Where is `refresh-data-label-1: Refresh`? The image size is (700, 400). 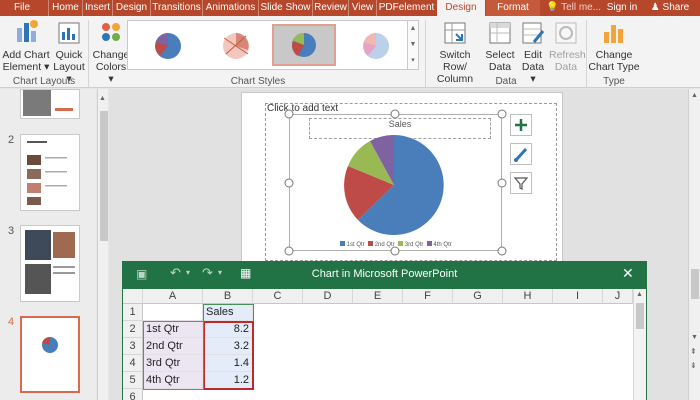 refresh-data-label-1: Refresh is located at coordinates (567, 55).